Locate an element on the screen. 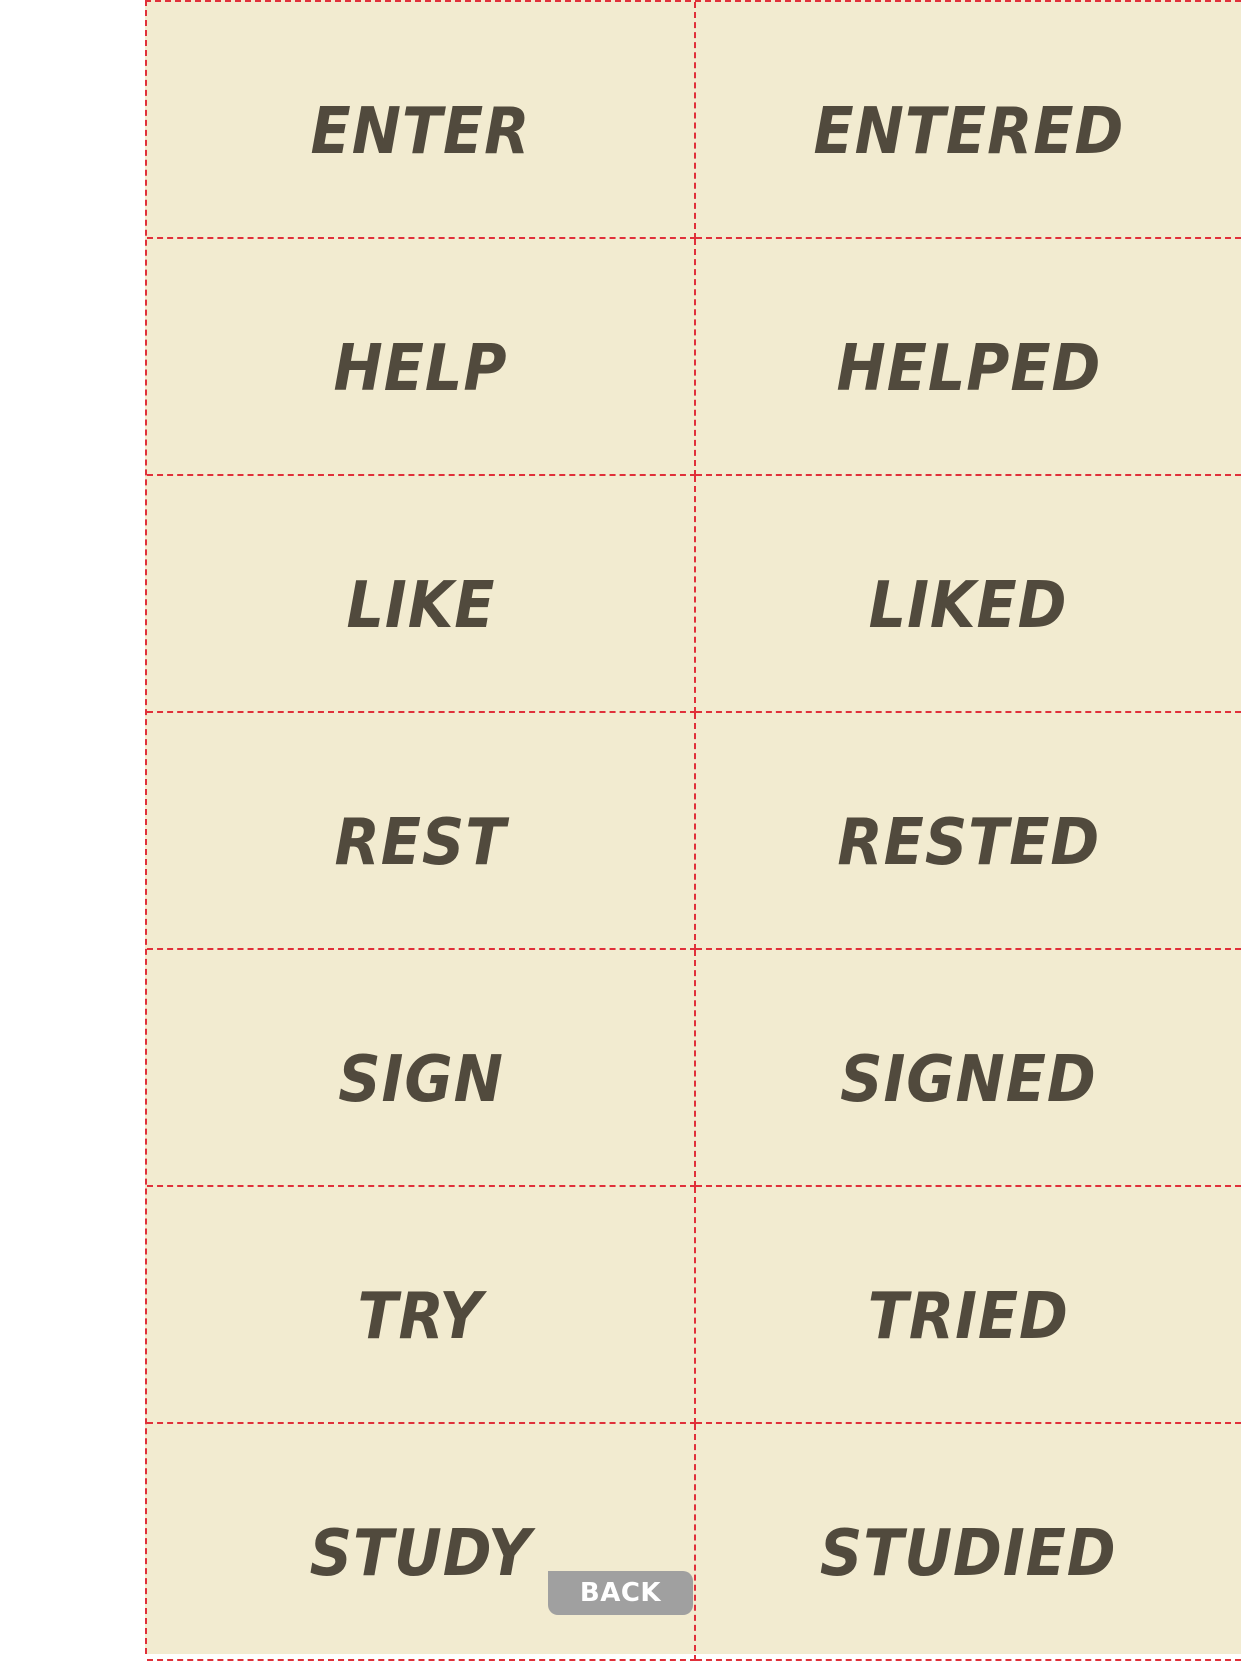 The image size is (1241, 1661). card-past-entered: ENTERED is located at coordinates (968, 120).